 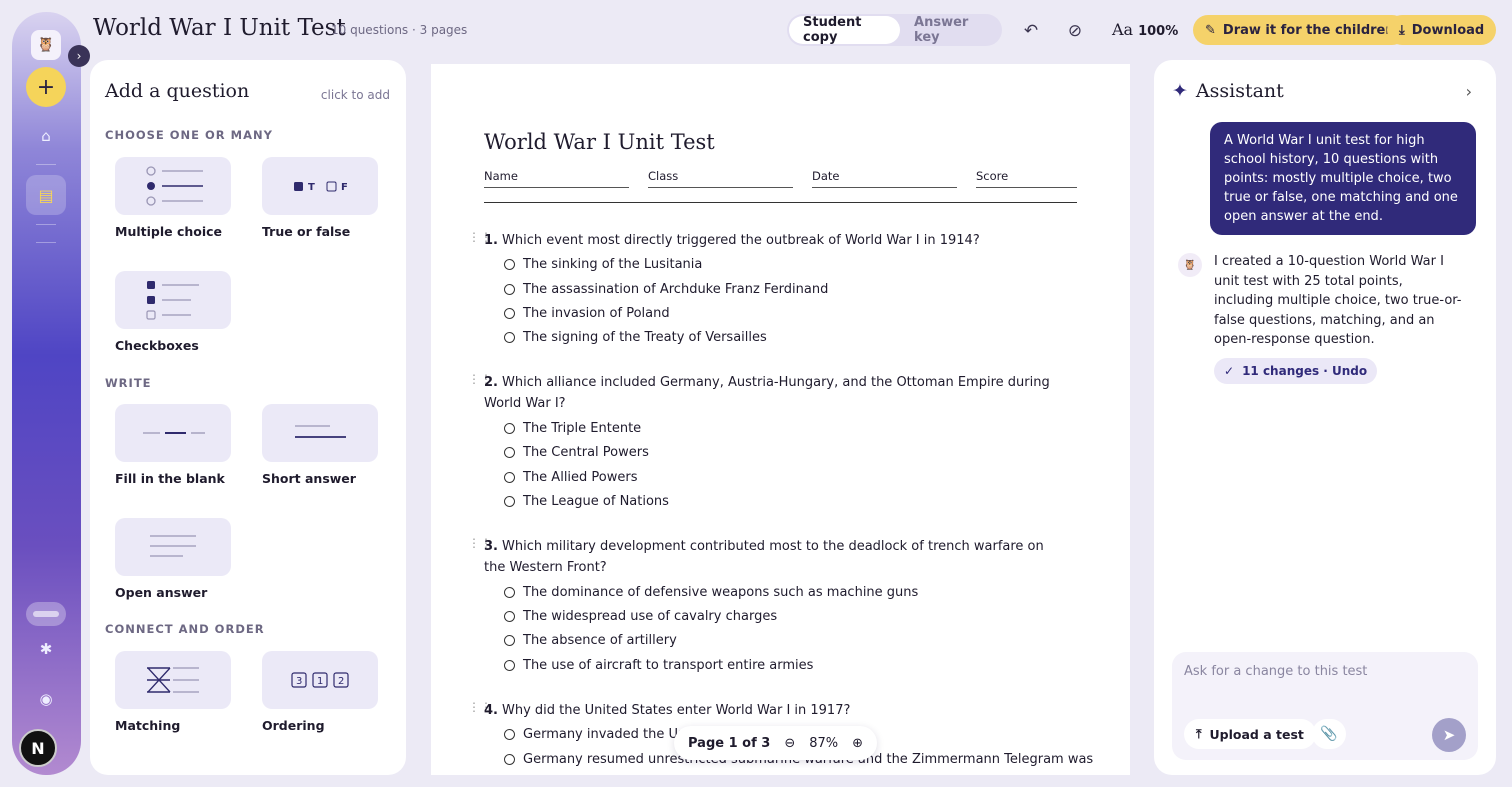 What do you see at coordinates (174, 433) in the screenshot?
I see `fill-blank-graphic` at bounding box center [174, 433].